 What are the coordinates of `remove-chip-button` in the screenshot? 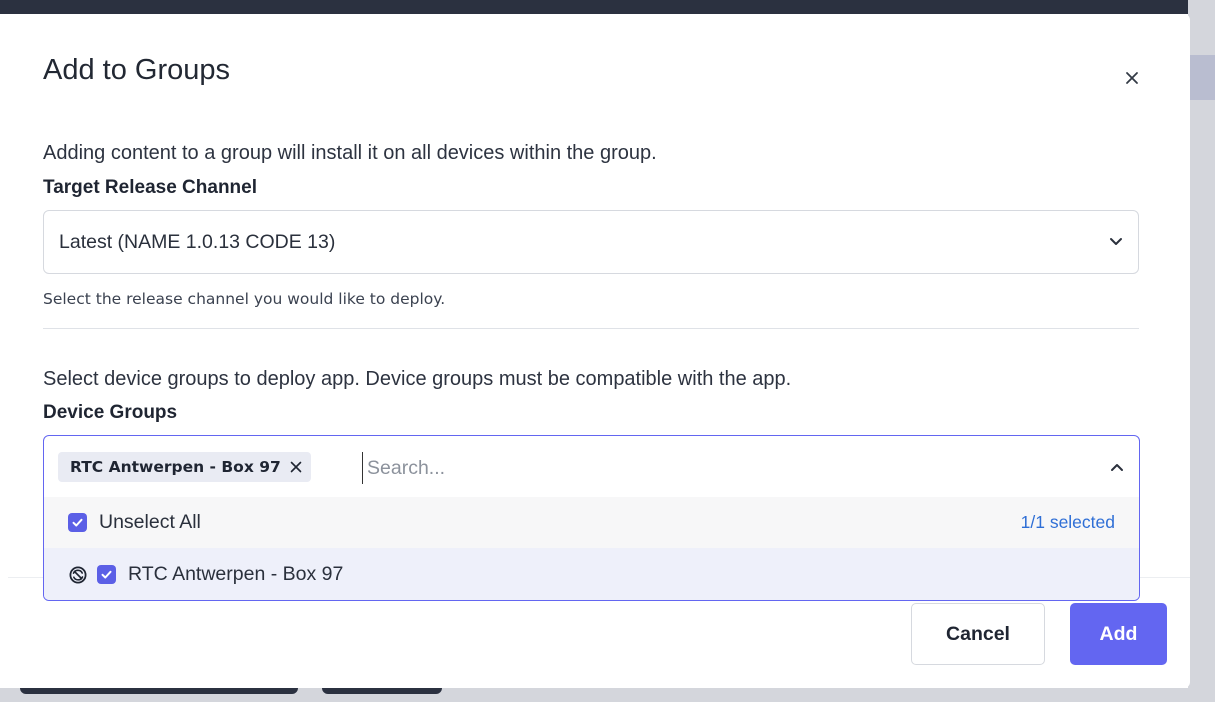 It's located at (296, 467).